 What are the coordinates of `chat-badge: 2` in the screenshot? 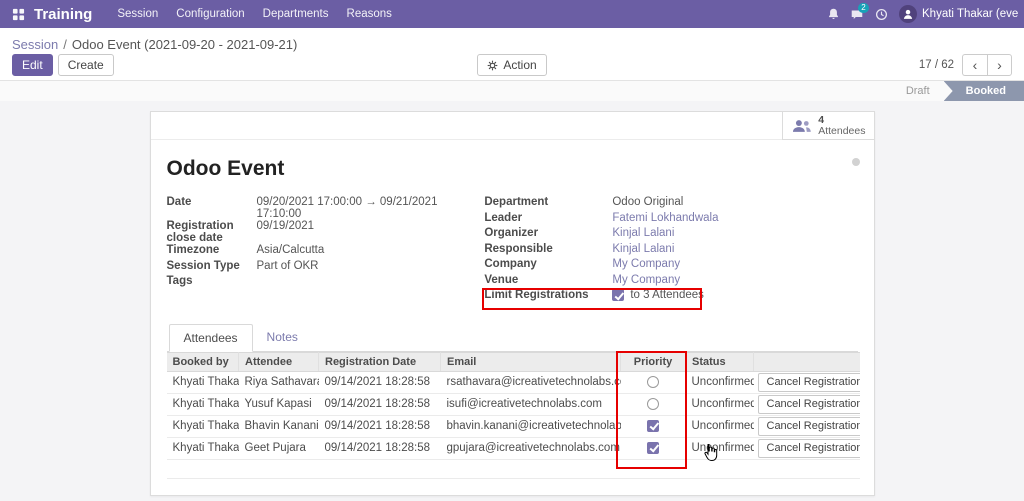 It's located at (863, 8).